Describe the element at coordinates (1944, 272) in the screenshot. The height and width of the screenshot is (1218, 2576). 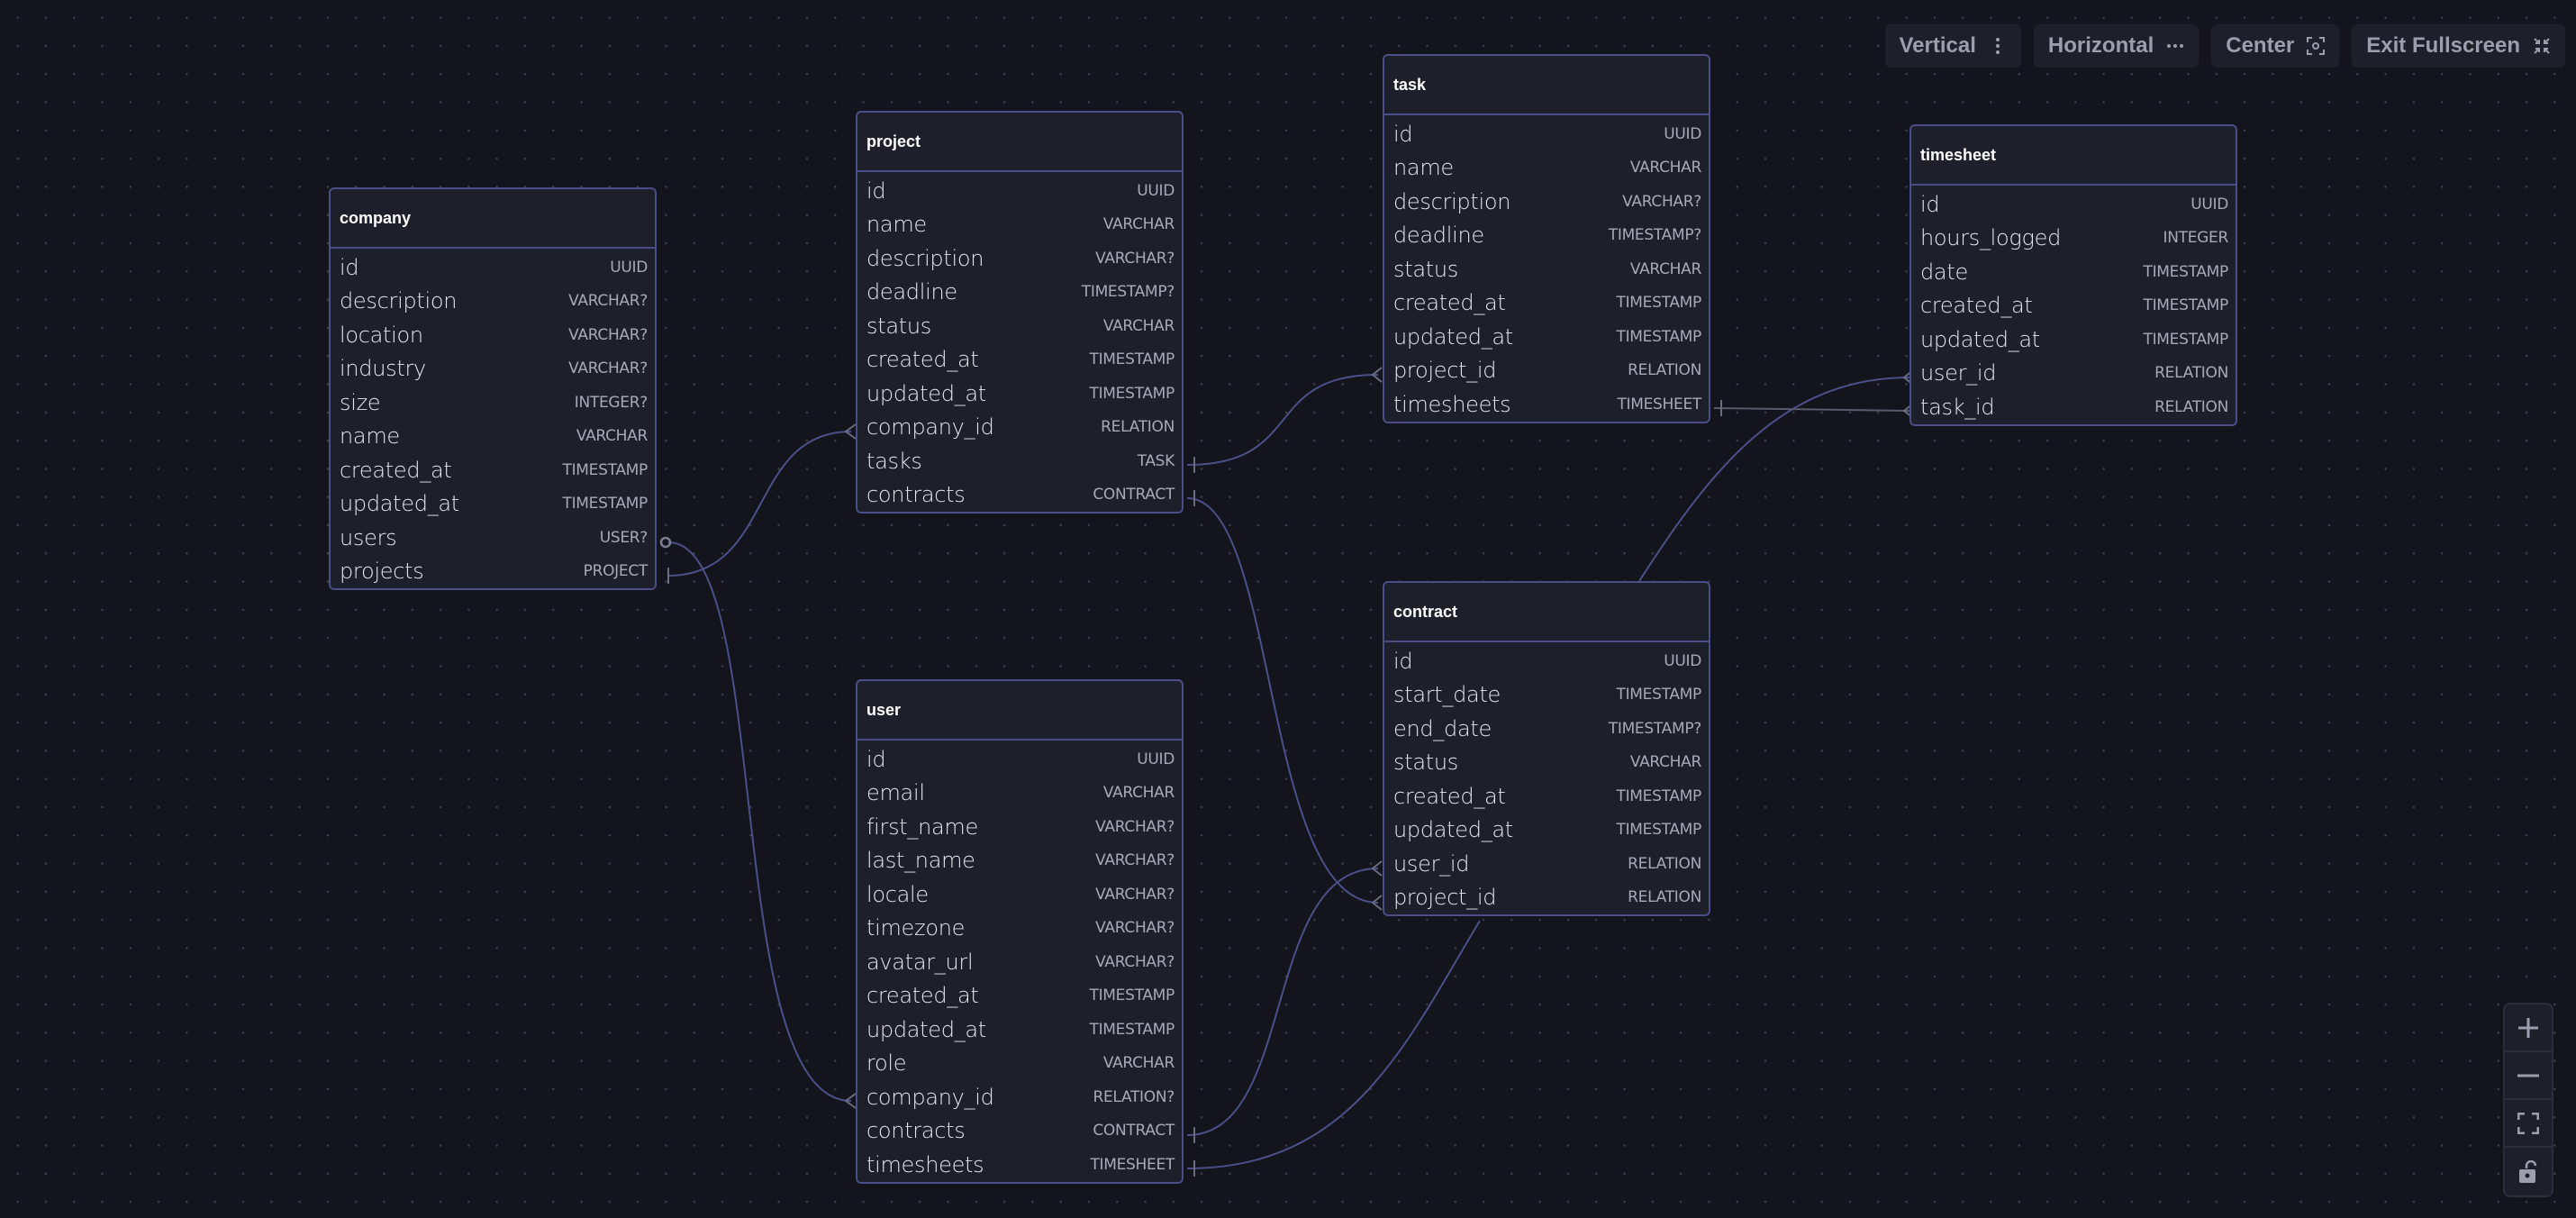
I see `column-name: date` at that location.